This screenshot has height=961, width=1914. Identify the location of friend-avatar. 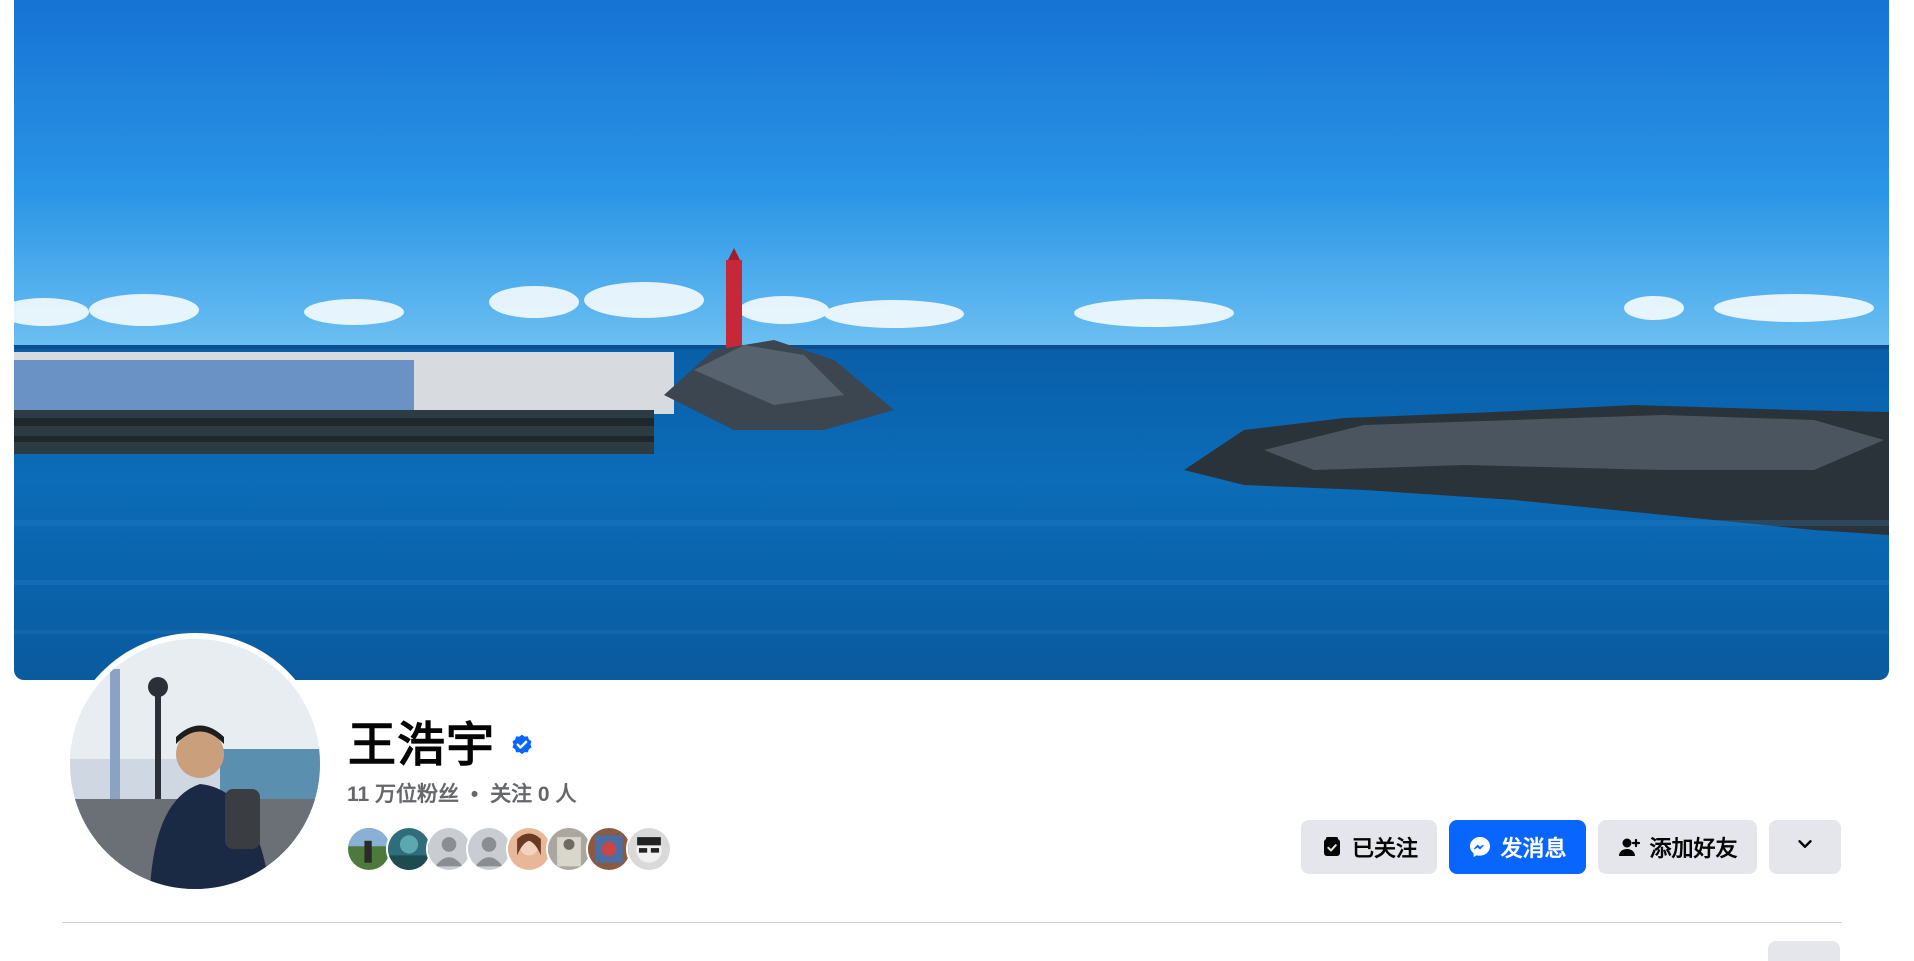
(649, 849).